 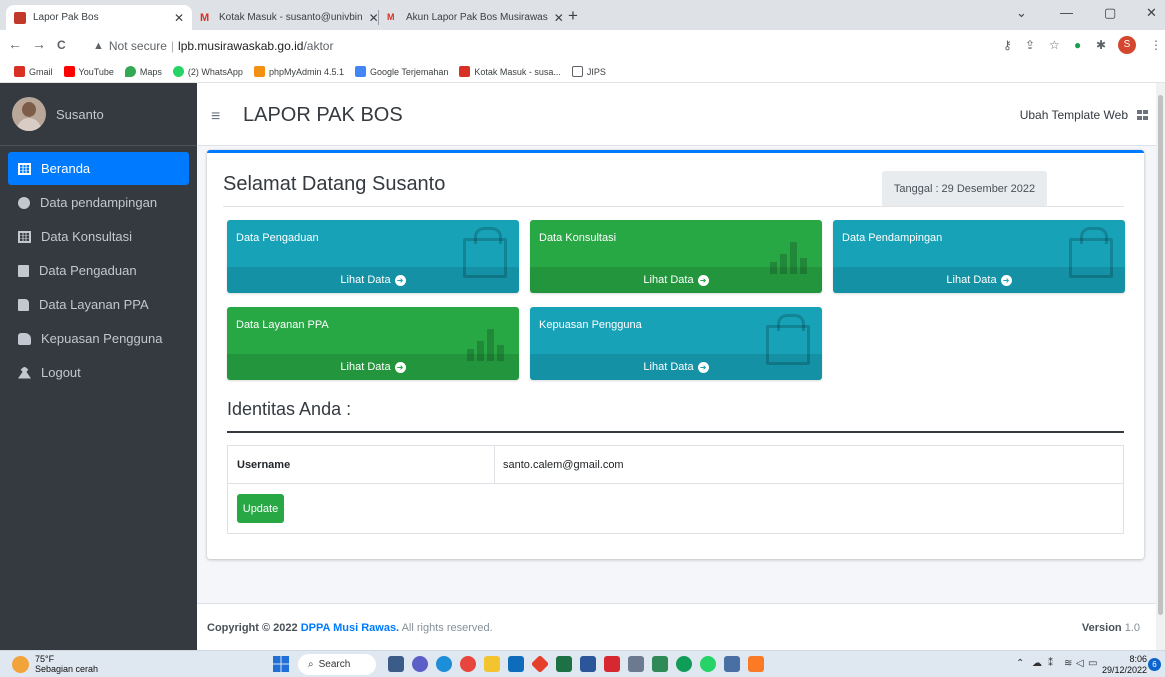 I want to click on bookmark-phpmyadmin: phpMyAdmin 4.5.1, so click(x=298, y=71).